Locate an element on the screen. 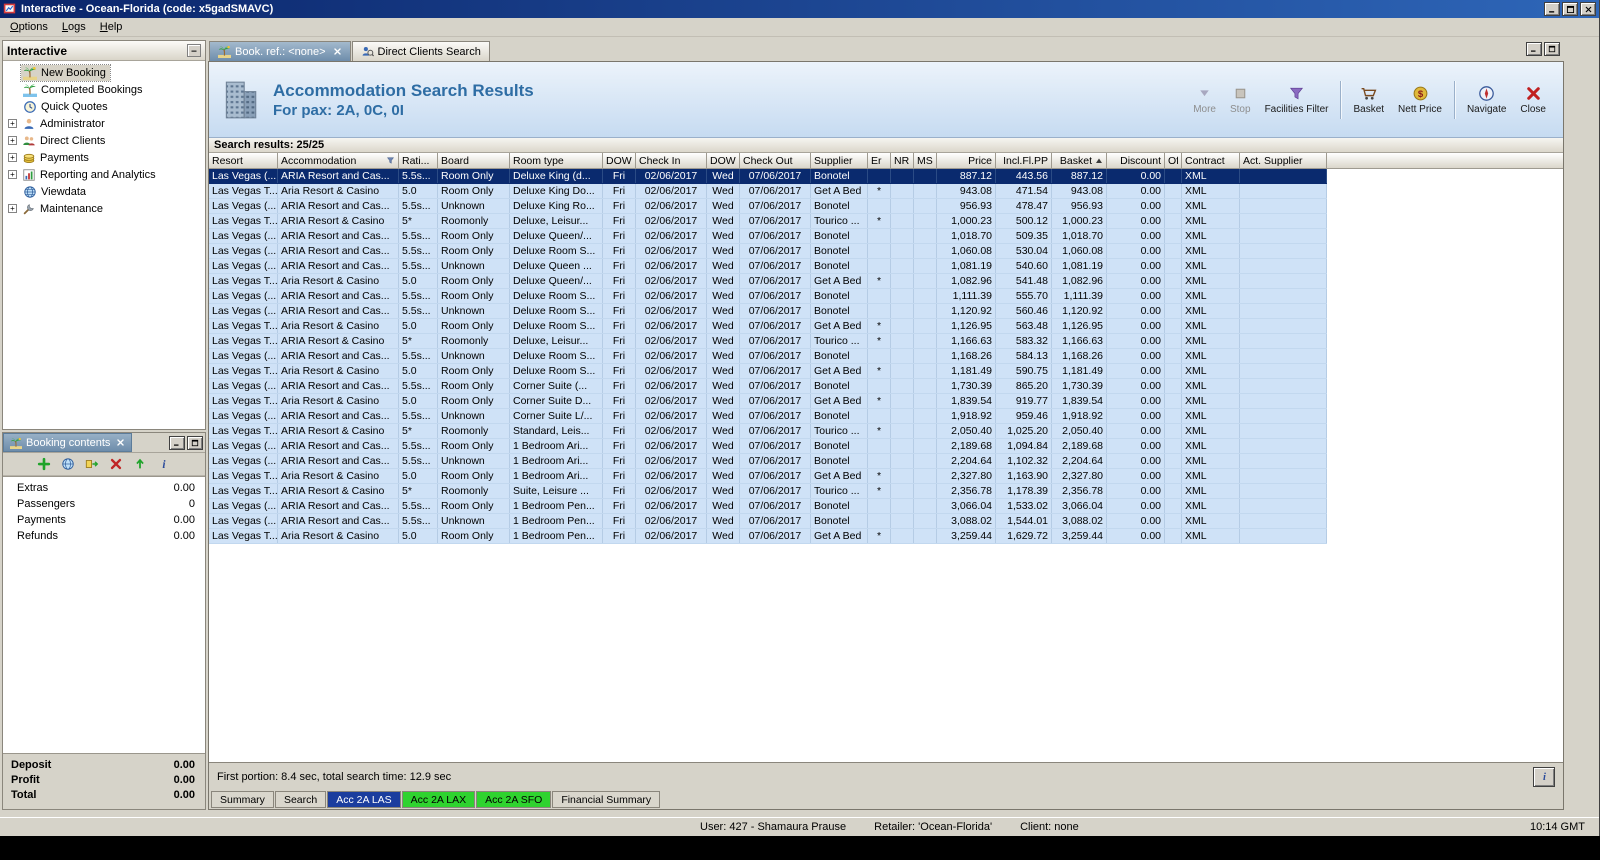 This screenshot has width=1600, height=860. panel-collapse-button is located at coordinates (194, 50).